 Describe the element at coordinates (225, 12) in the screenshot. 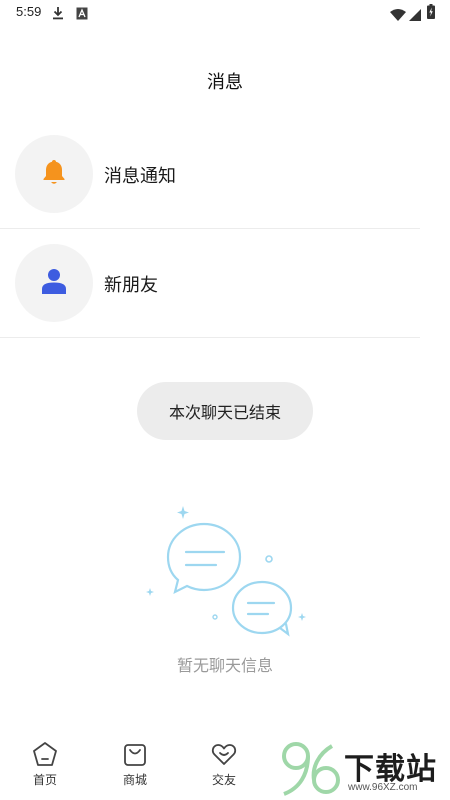

I see `status-bar: 5:59` at that location.